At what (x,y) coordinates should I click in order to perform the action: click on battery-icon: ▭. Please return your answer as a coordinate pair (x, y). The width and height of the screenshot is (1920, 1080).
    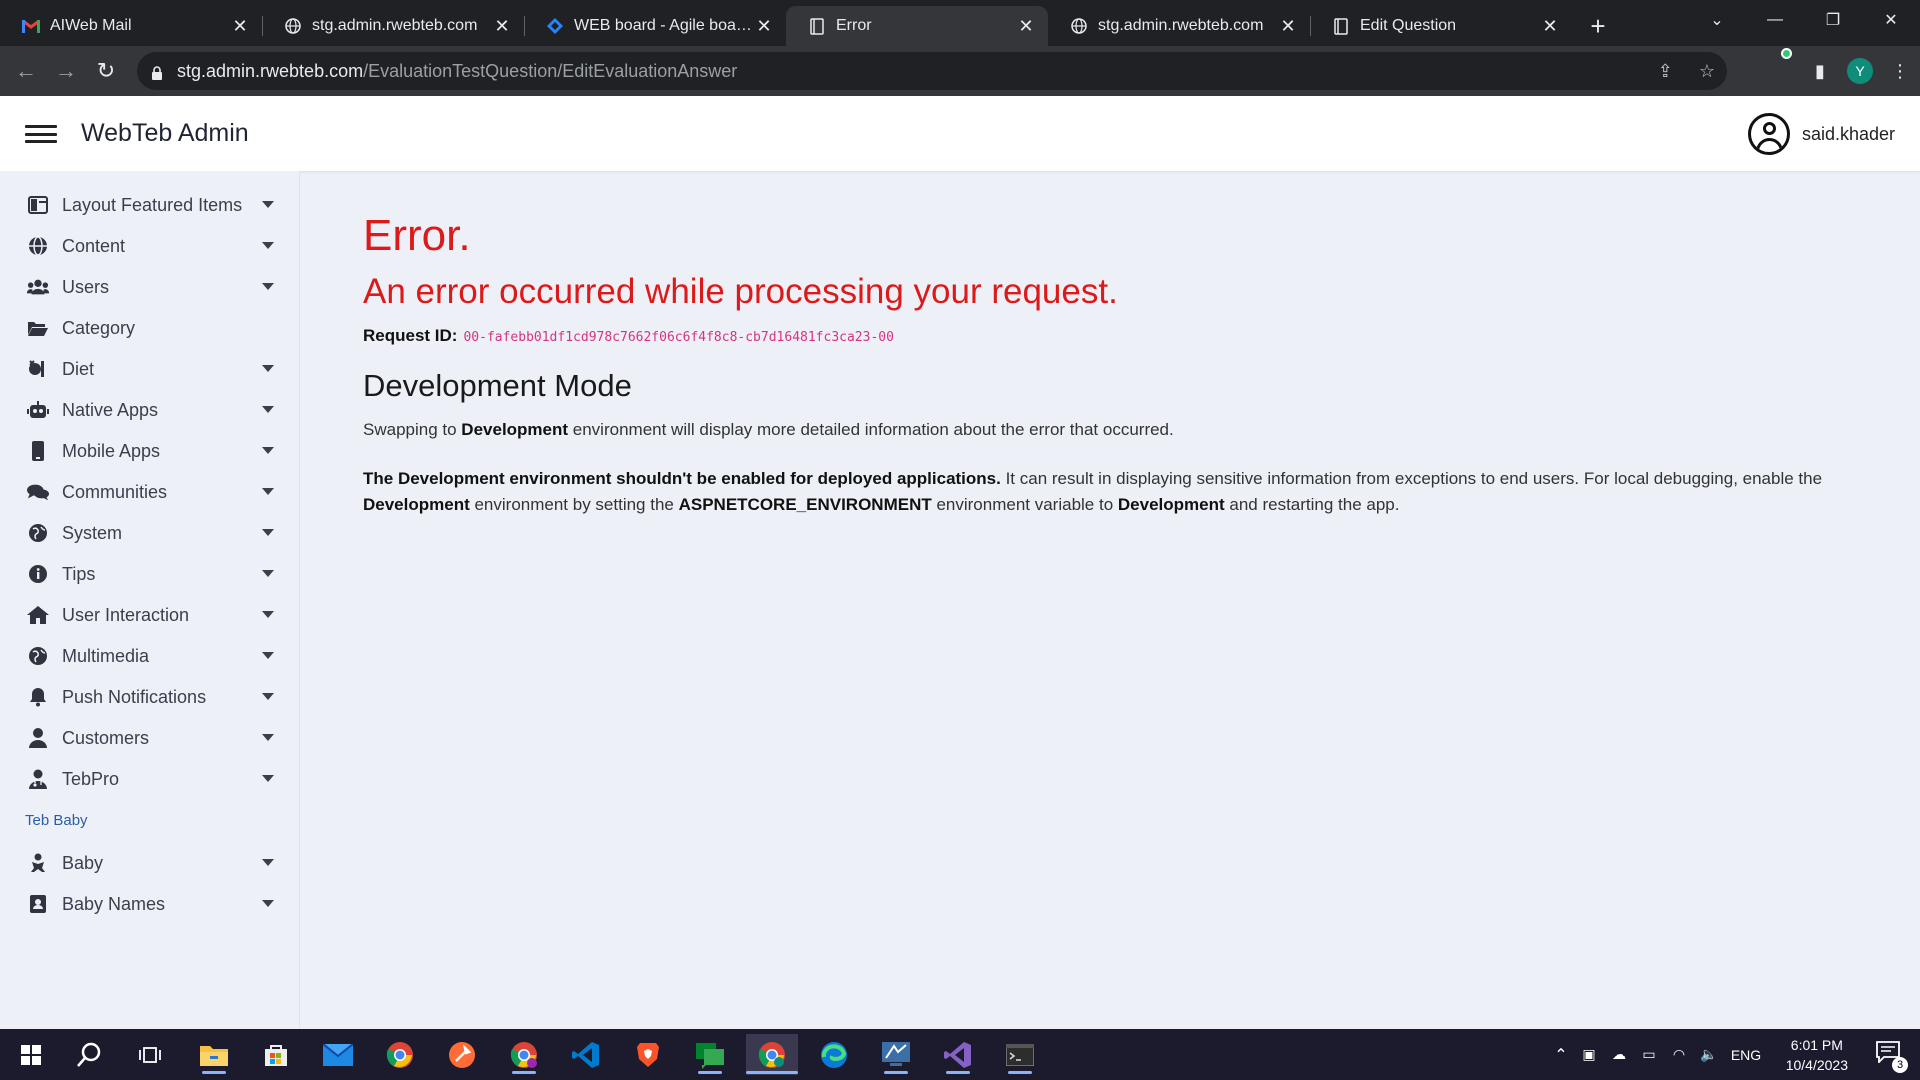
    Looking at the image, I should click on (1649, 1054).